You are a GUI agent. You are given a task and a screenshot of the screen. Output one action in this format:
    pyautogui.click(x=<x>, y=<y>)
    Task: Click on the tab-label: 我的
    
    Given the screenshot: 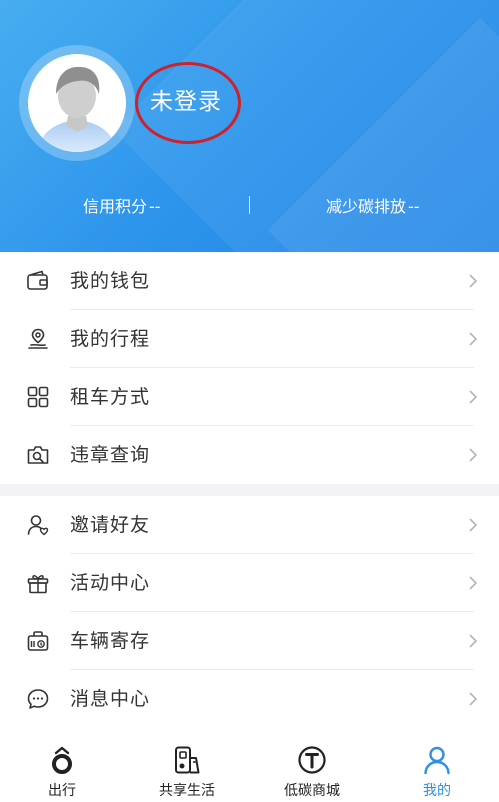 What is the action you would take?
    pyautogui.click(x=437, y=791)
    